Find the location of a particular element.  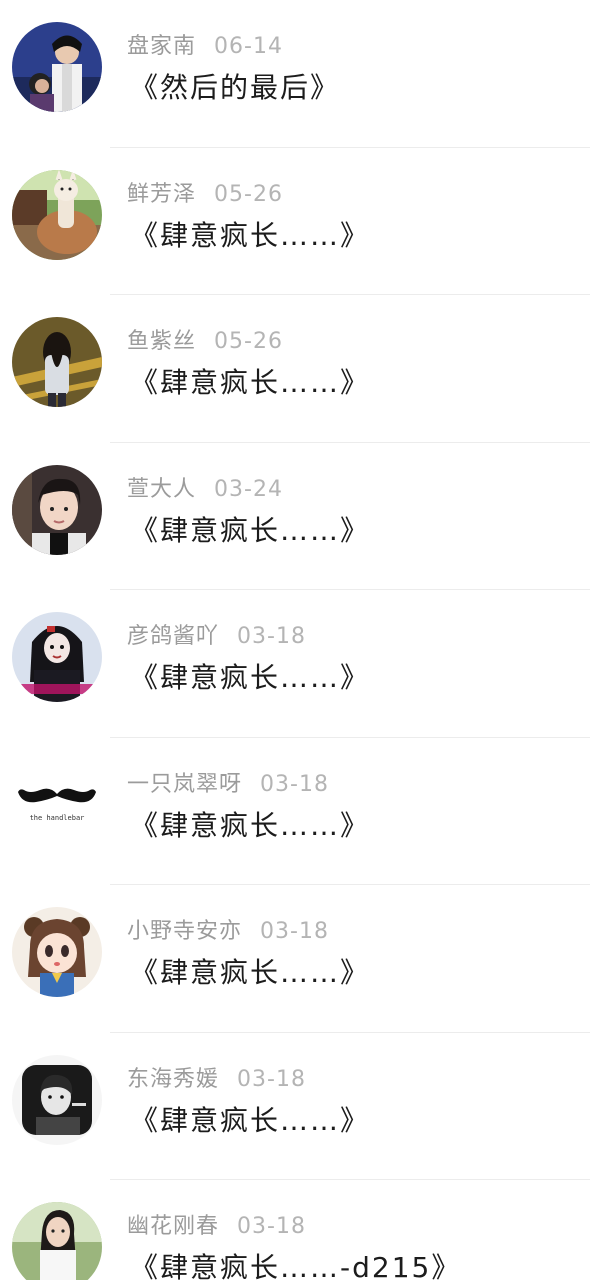

username: 一只岚翠呀 is located at coordinates (184, 784).